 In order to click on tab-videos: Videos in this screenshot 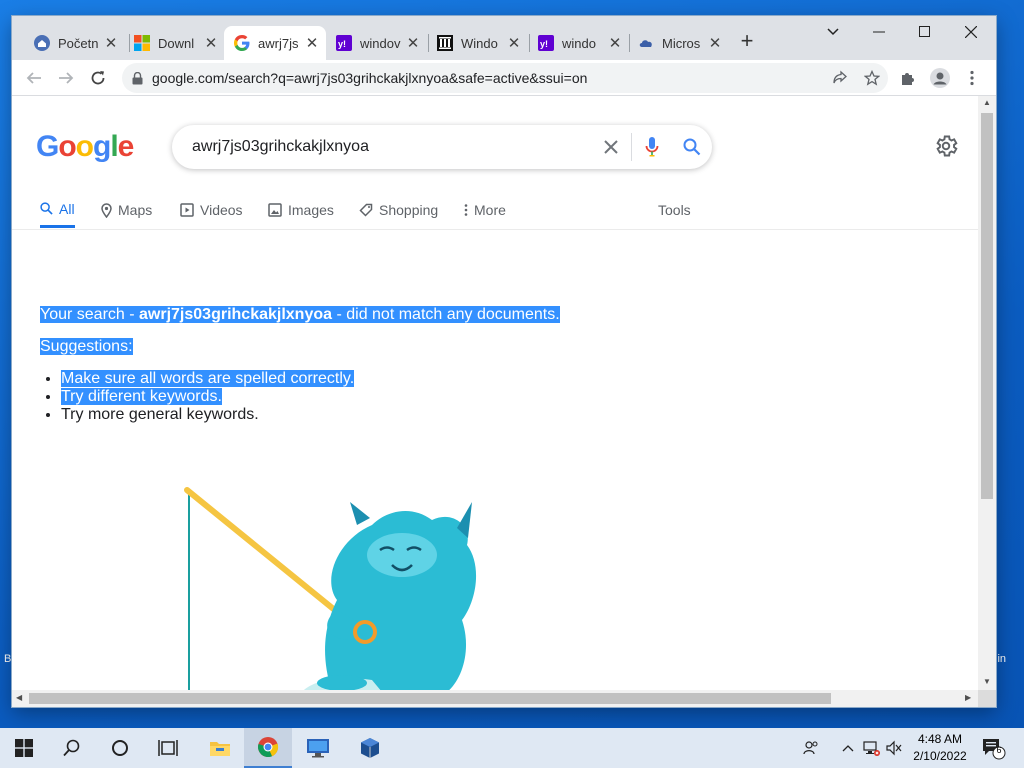, I will do `click(211, 210)`.